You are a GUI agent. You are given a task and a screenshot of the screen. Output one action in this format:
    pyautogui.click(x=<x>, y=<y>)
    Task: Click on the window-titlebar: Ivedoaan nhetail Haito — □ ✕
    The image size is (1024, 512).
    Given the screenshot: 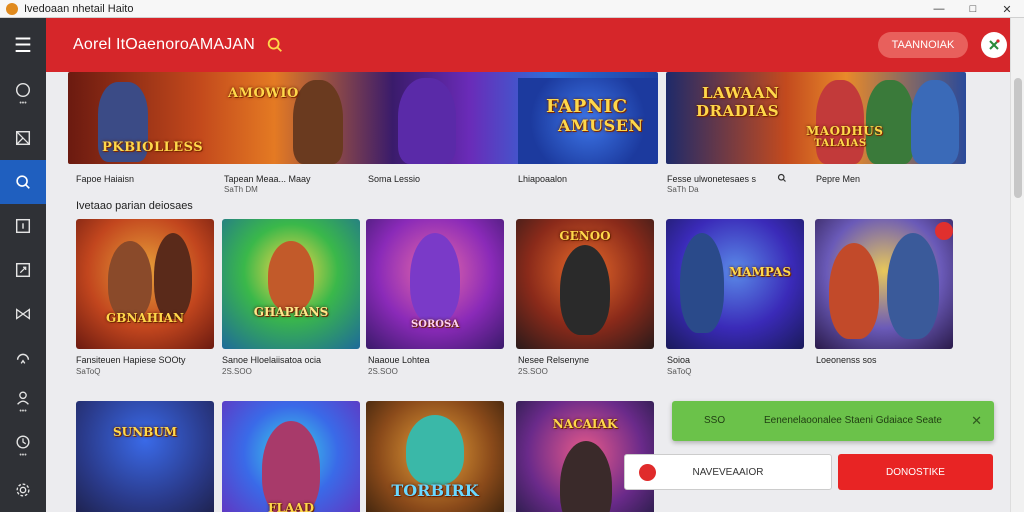 What is the action you would take?
    pyautogui.click(x=512, y=9)
    